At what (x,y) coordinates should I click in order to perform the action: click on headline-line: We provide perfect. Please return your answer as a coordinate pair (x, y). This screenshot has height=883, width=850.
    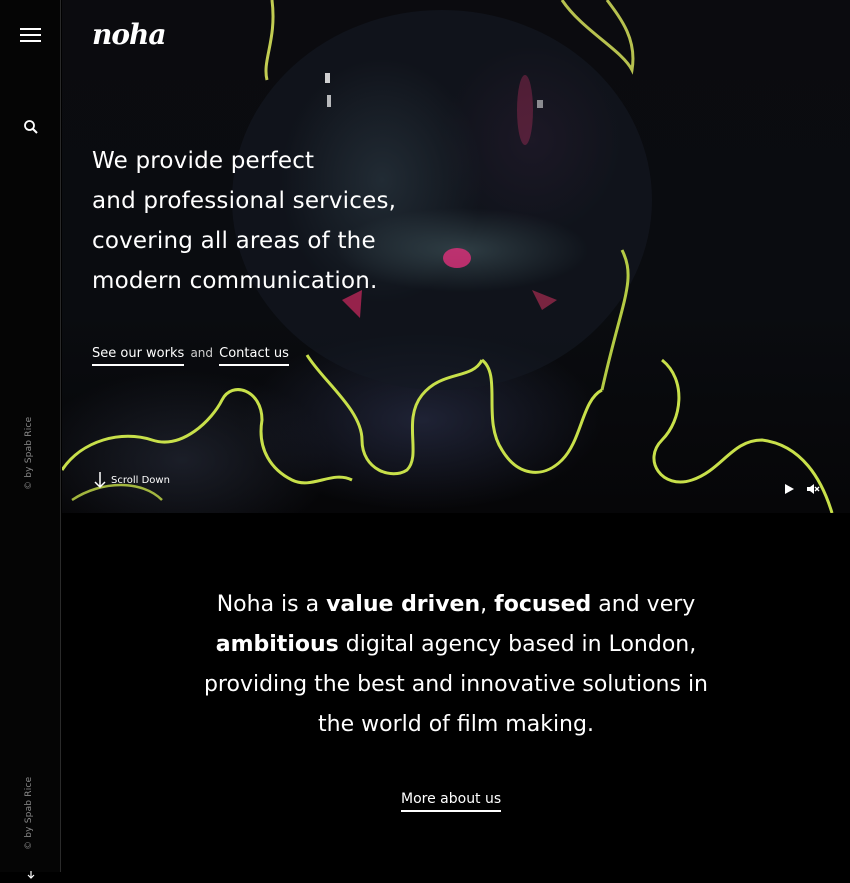
    Looking at the image, I should click on (203, 161).